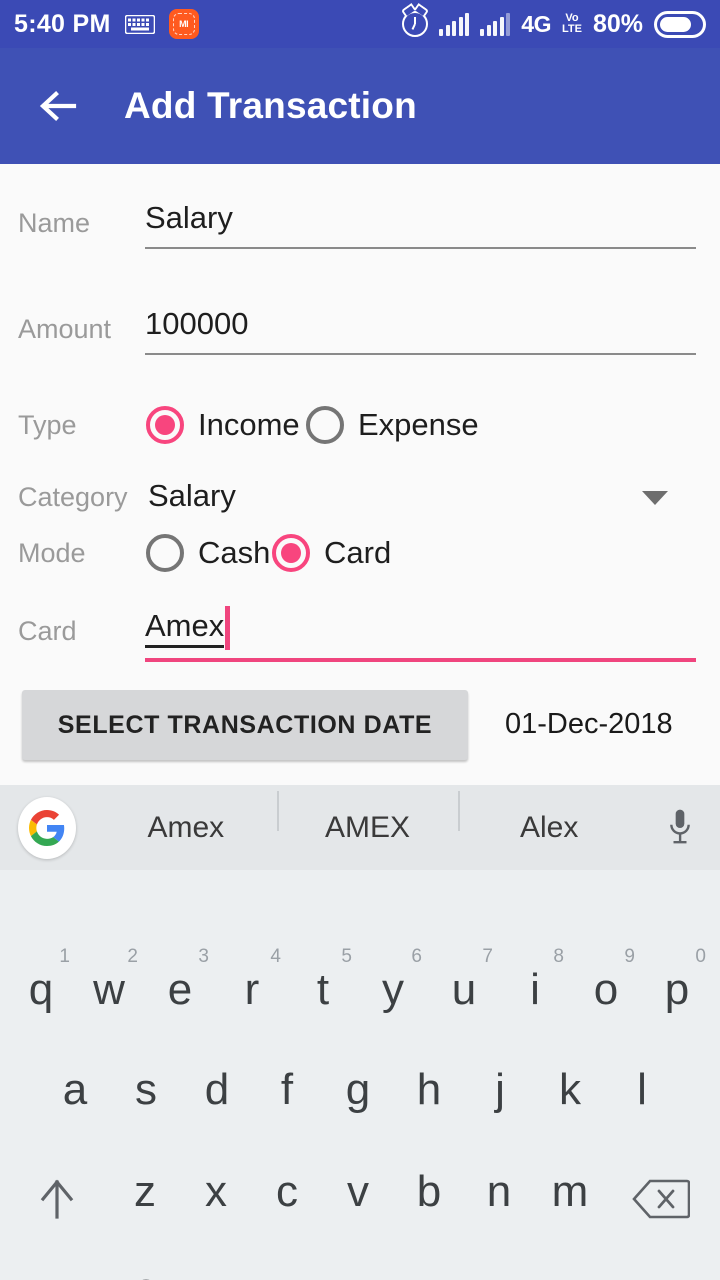  What do you see at coordinates (58, 106) in the screenshot?
I see `back-arrow-icon` at bounding box center [58, 106].